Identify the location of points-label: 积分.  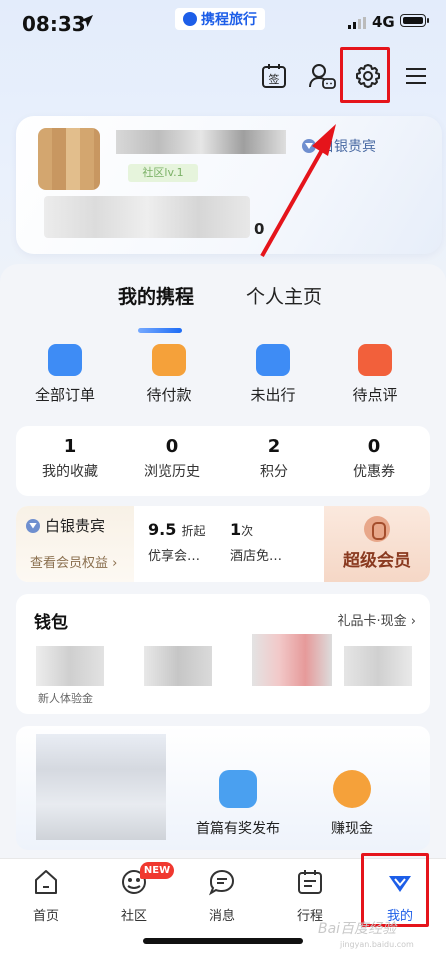
(274, 472).